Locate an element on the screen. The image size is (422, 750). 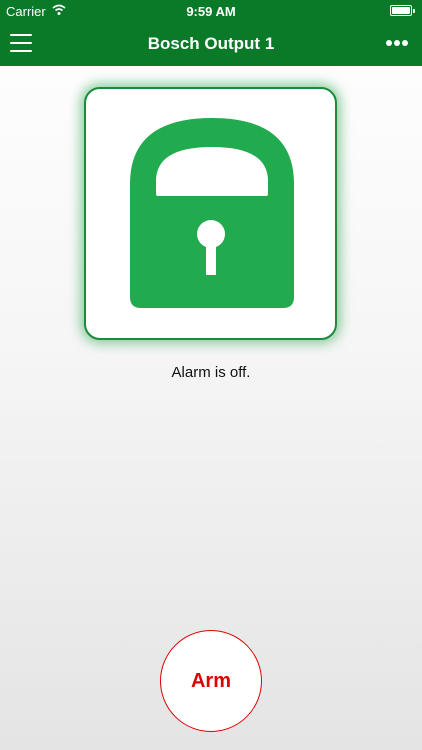
page-title: Bosch Output 1 is located at coordinates (211, 43).